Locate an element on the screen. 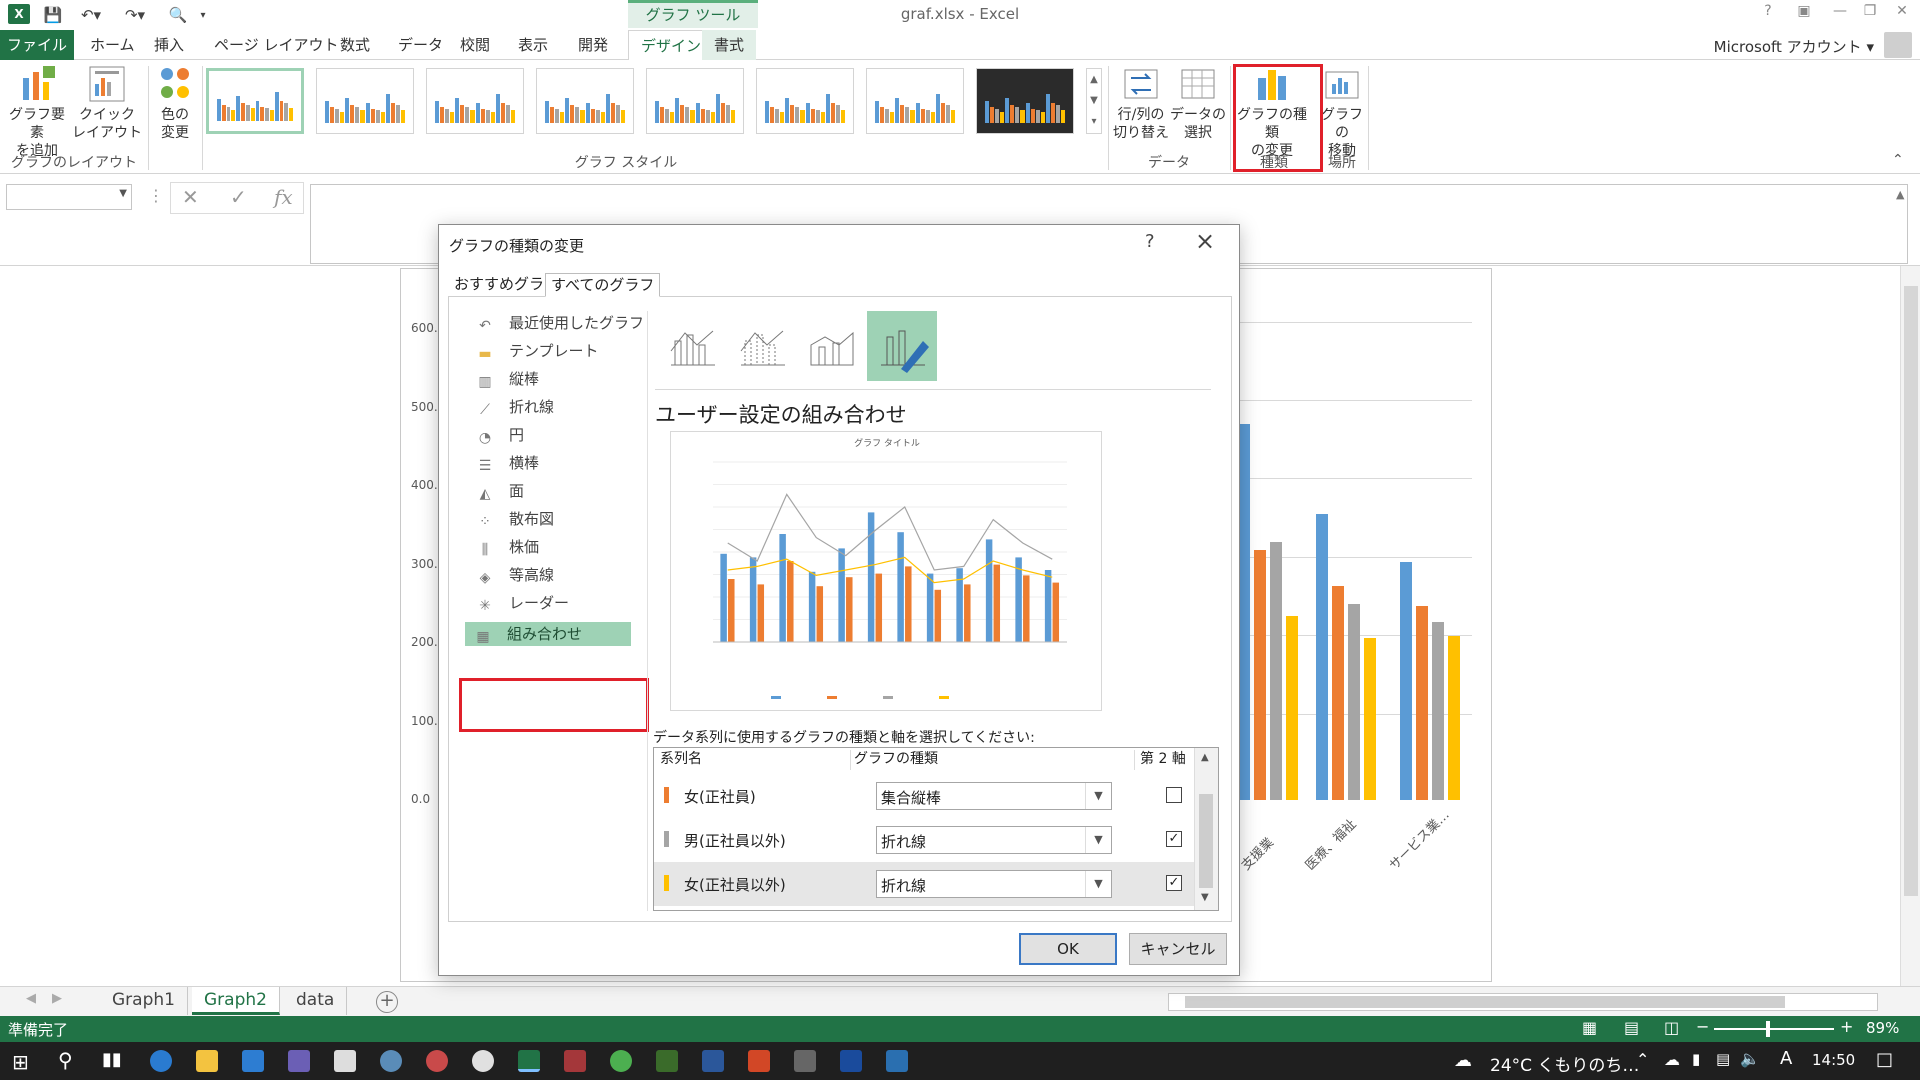 Image resolution: width=1920 pixels, height=1080 pixels. scroll-left-icon: ◀ is located at coordinates (31, 998).